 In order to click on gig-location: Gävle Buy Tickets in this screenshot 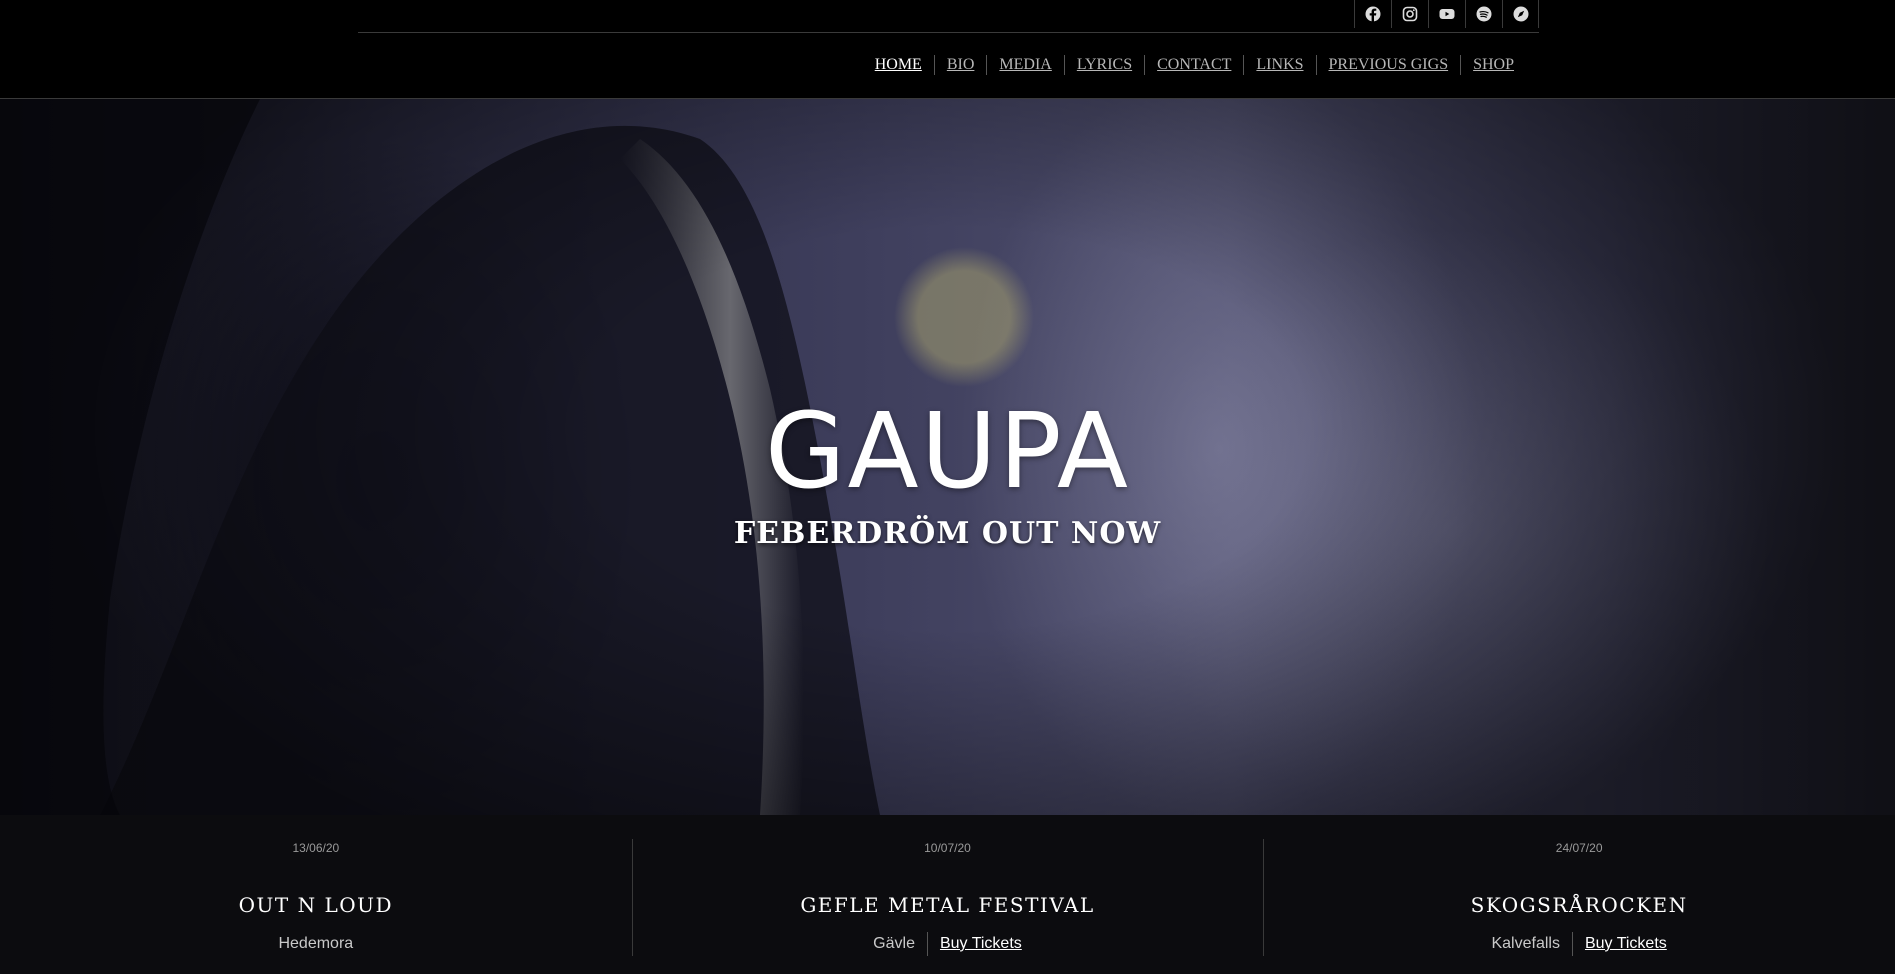, I will do `click(948, 944)`.